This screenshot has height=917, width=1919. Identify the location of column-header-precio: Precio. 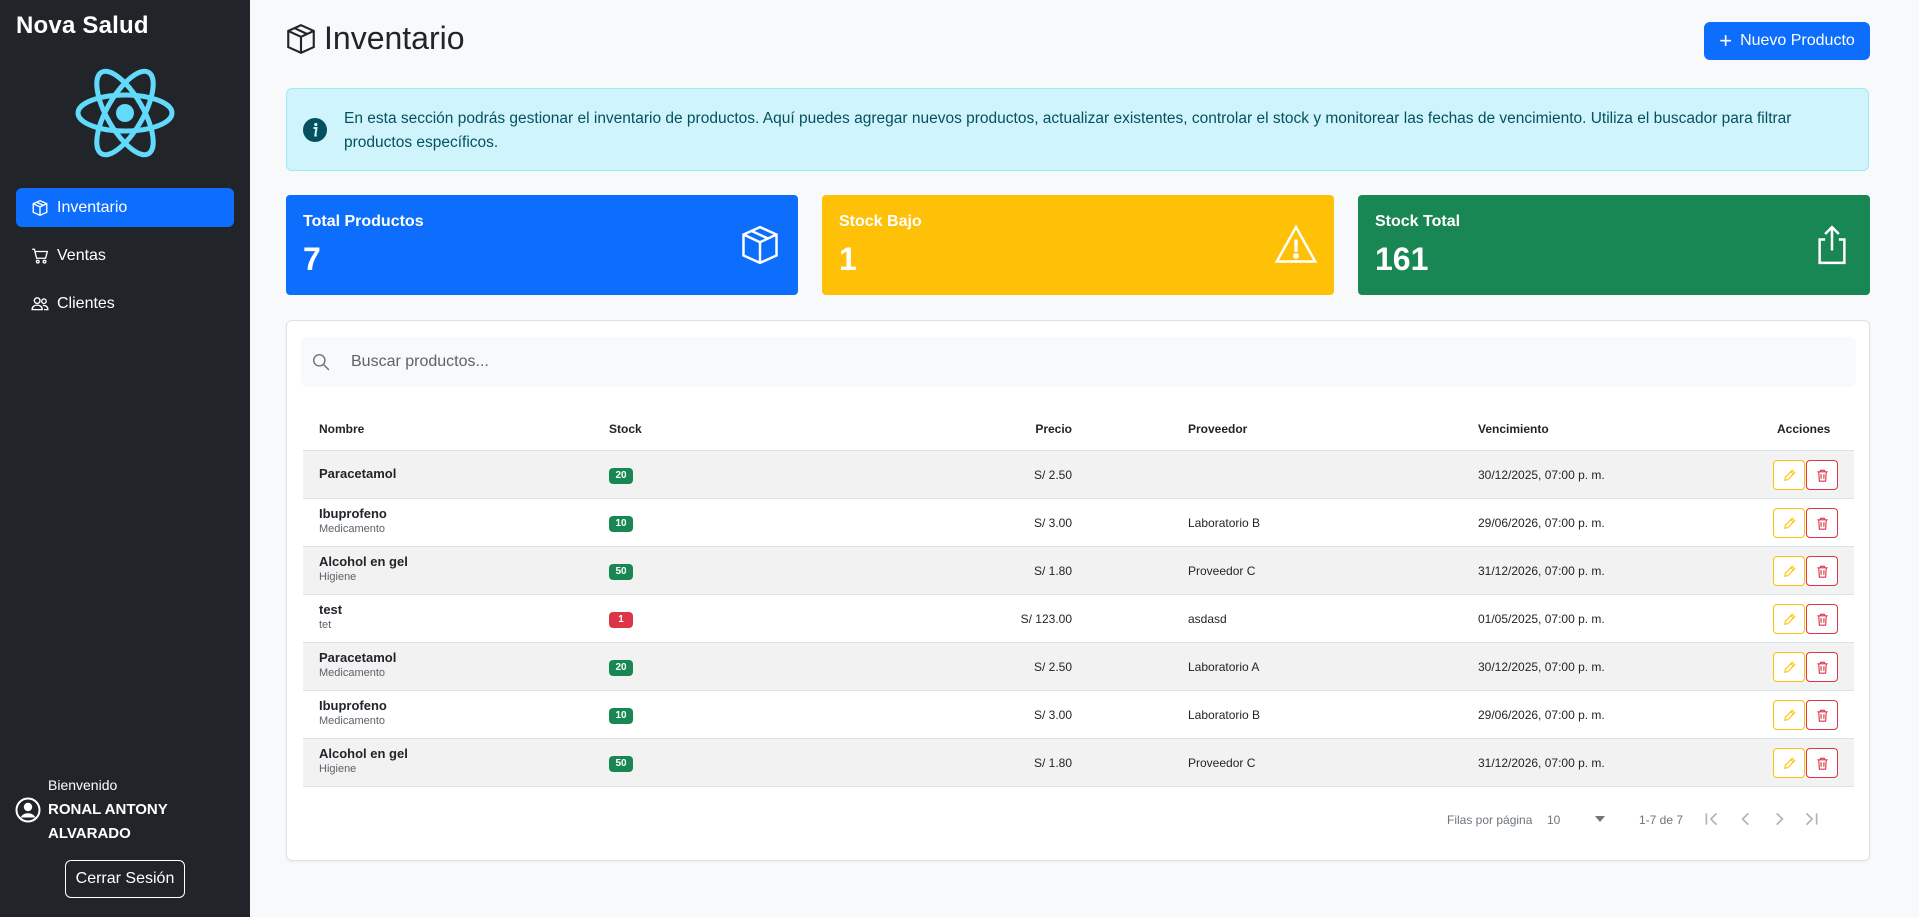
(1053, 429).